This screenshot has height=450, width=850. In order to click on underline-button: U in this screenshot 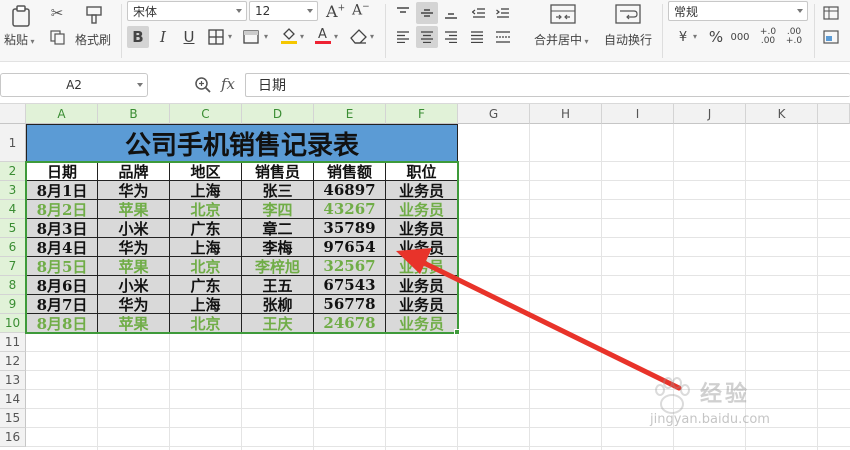, I will do `click(189, 37)`.